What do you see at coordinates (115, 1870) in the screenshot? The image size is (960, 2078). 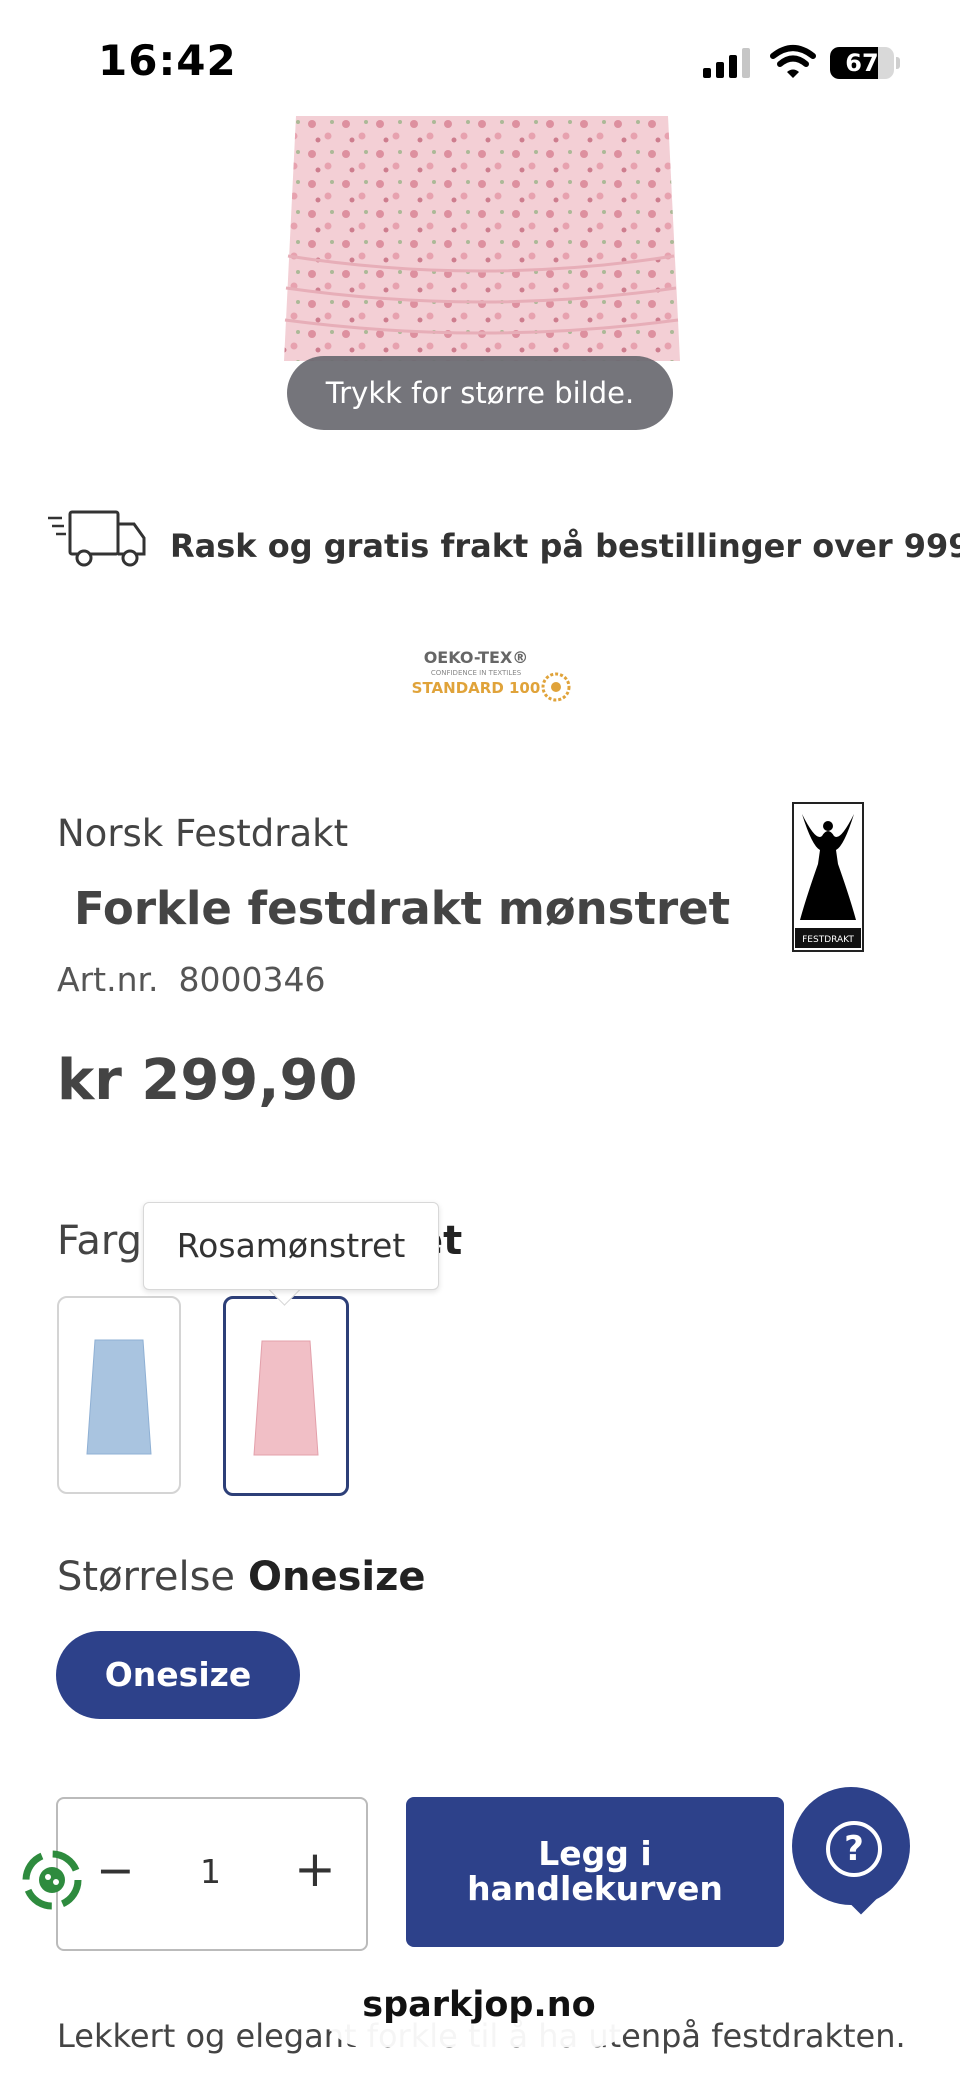 I see `quantity-decrease-button: −` at bounding box center [115, 1870].